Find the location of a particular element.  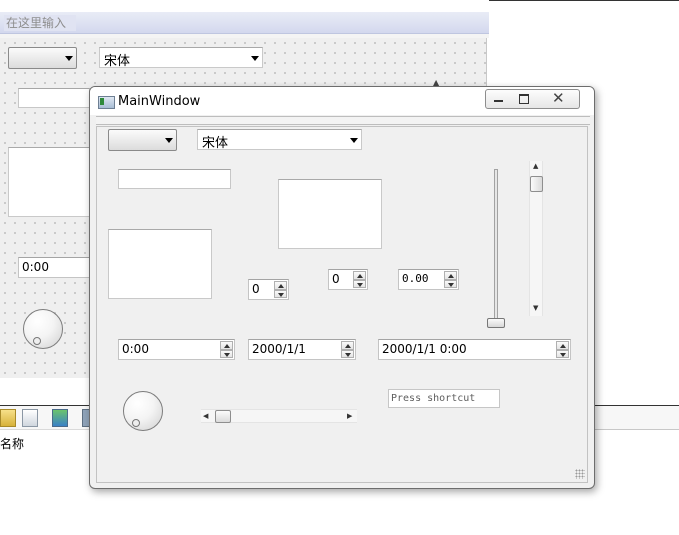

vertical-slider-groove is located at coordinates (496, 246).